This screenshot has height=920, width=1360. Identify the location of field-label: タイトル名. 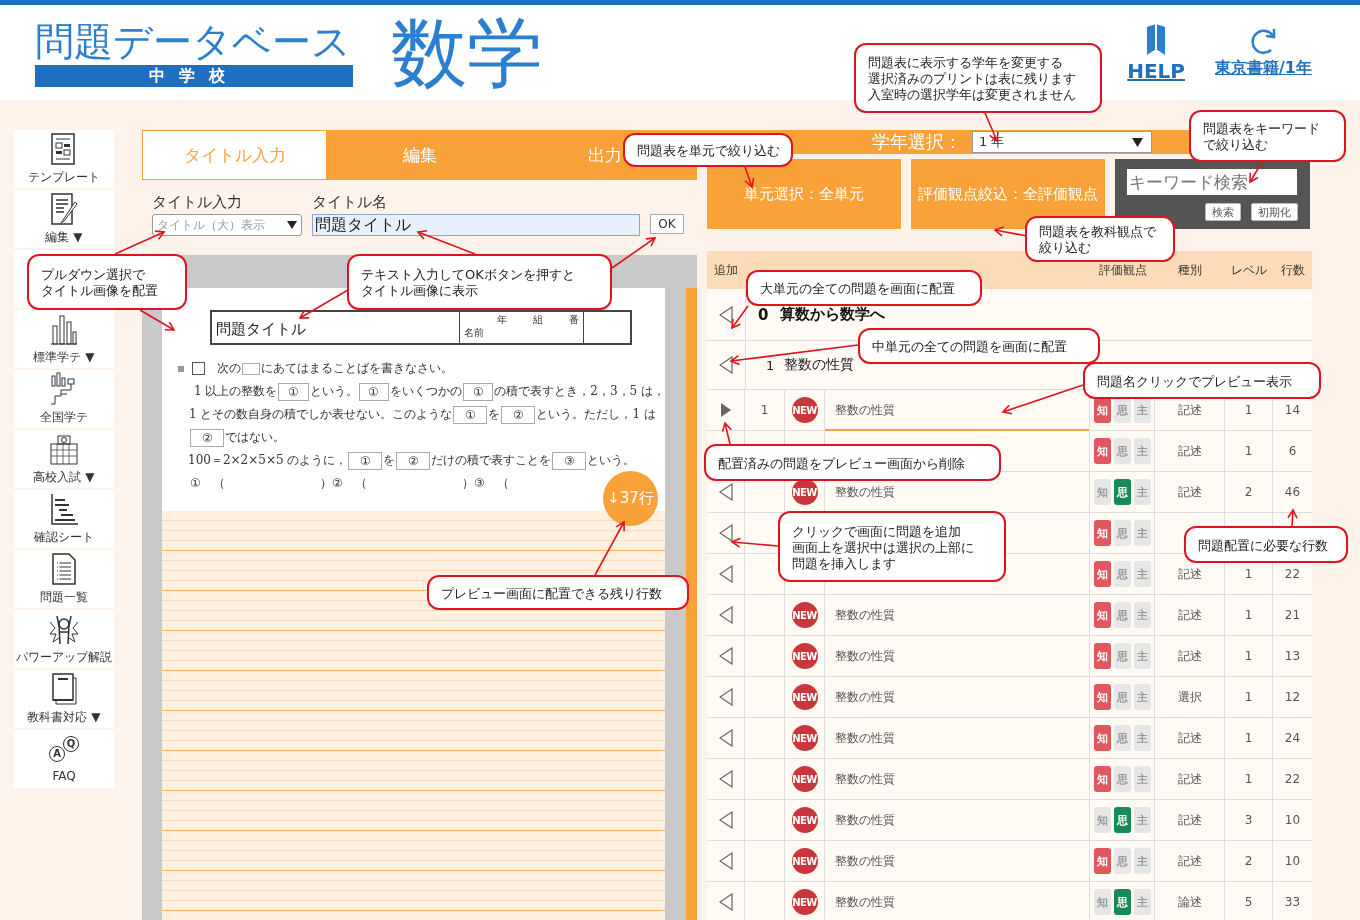
(350, 202).